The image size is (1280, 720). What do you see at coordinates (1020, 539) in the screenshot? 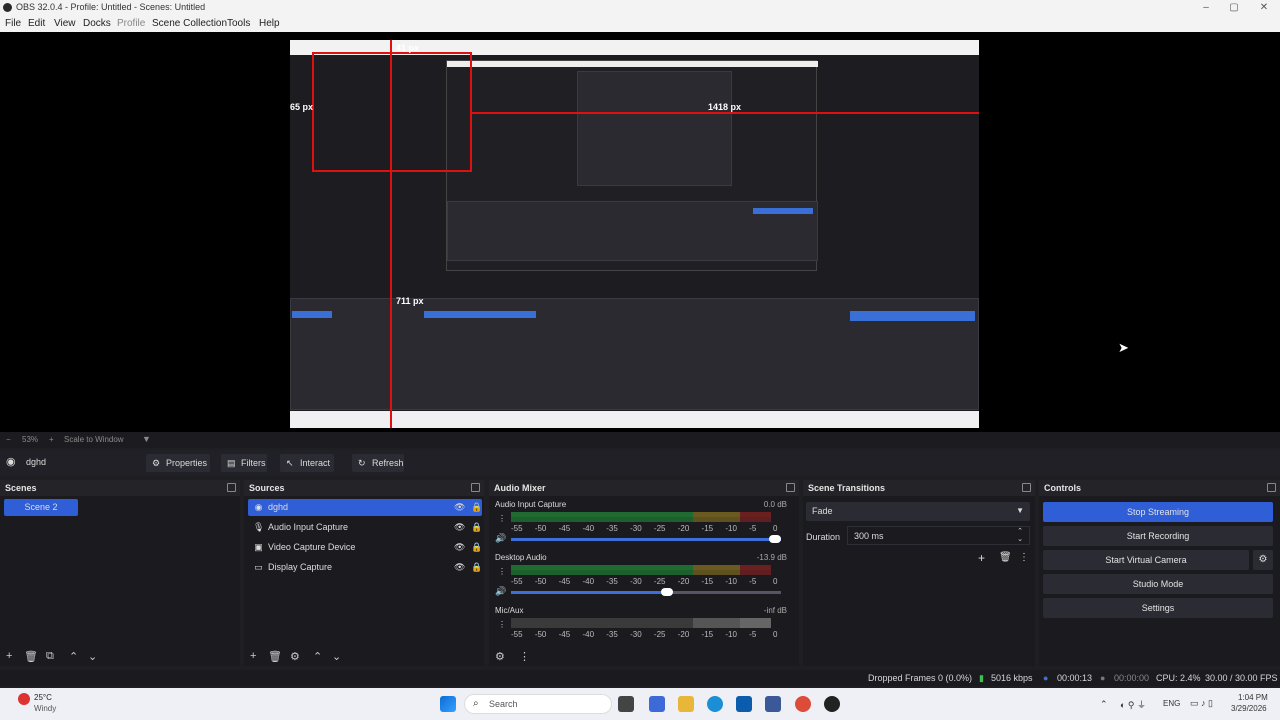
I see `spin-down-icon: ⌄` at bounding box center [1020, 539].